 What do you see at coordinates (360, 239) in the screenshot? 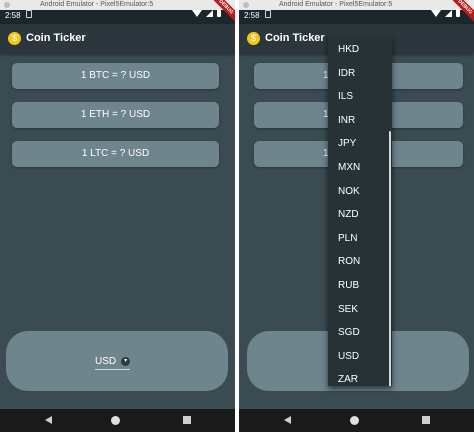
I see `currency-option-pln: PLN` at bounding box center [360, 239].